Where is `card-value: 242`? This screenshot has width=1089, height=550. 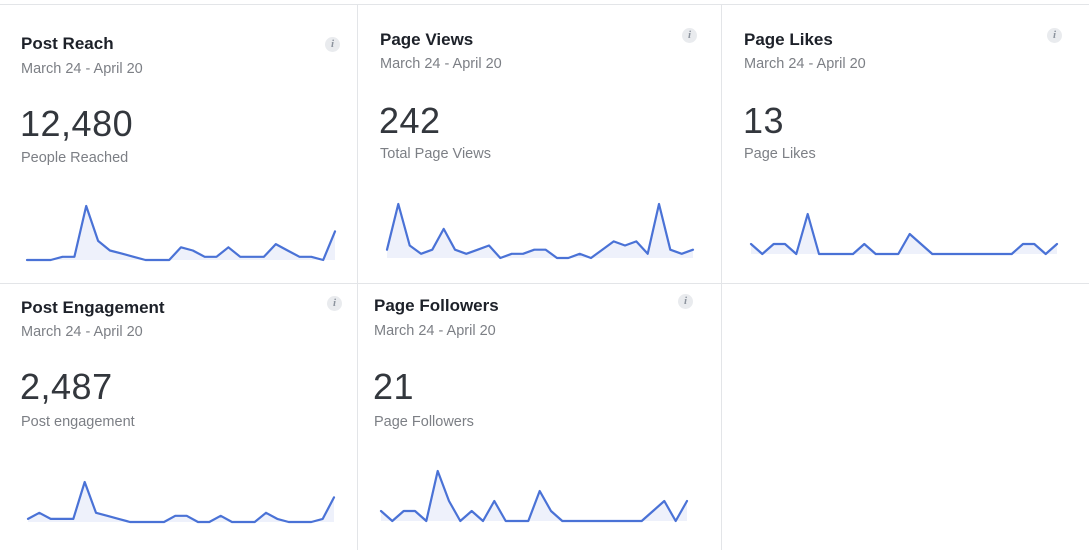
card-value: 242 is located at coordinates (410, 120).